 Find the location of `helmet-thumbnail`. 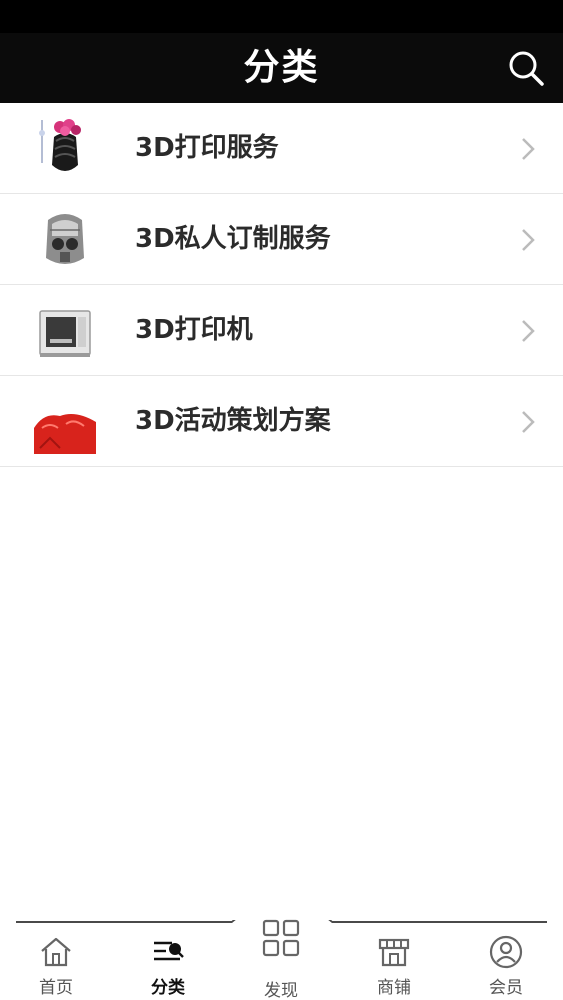

helmet-thumbnail is located at coordinates (65, 241).